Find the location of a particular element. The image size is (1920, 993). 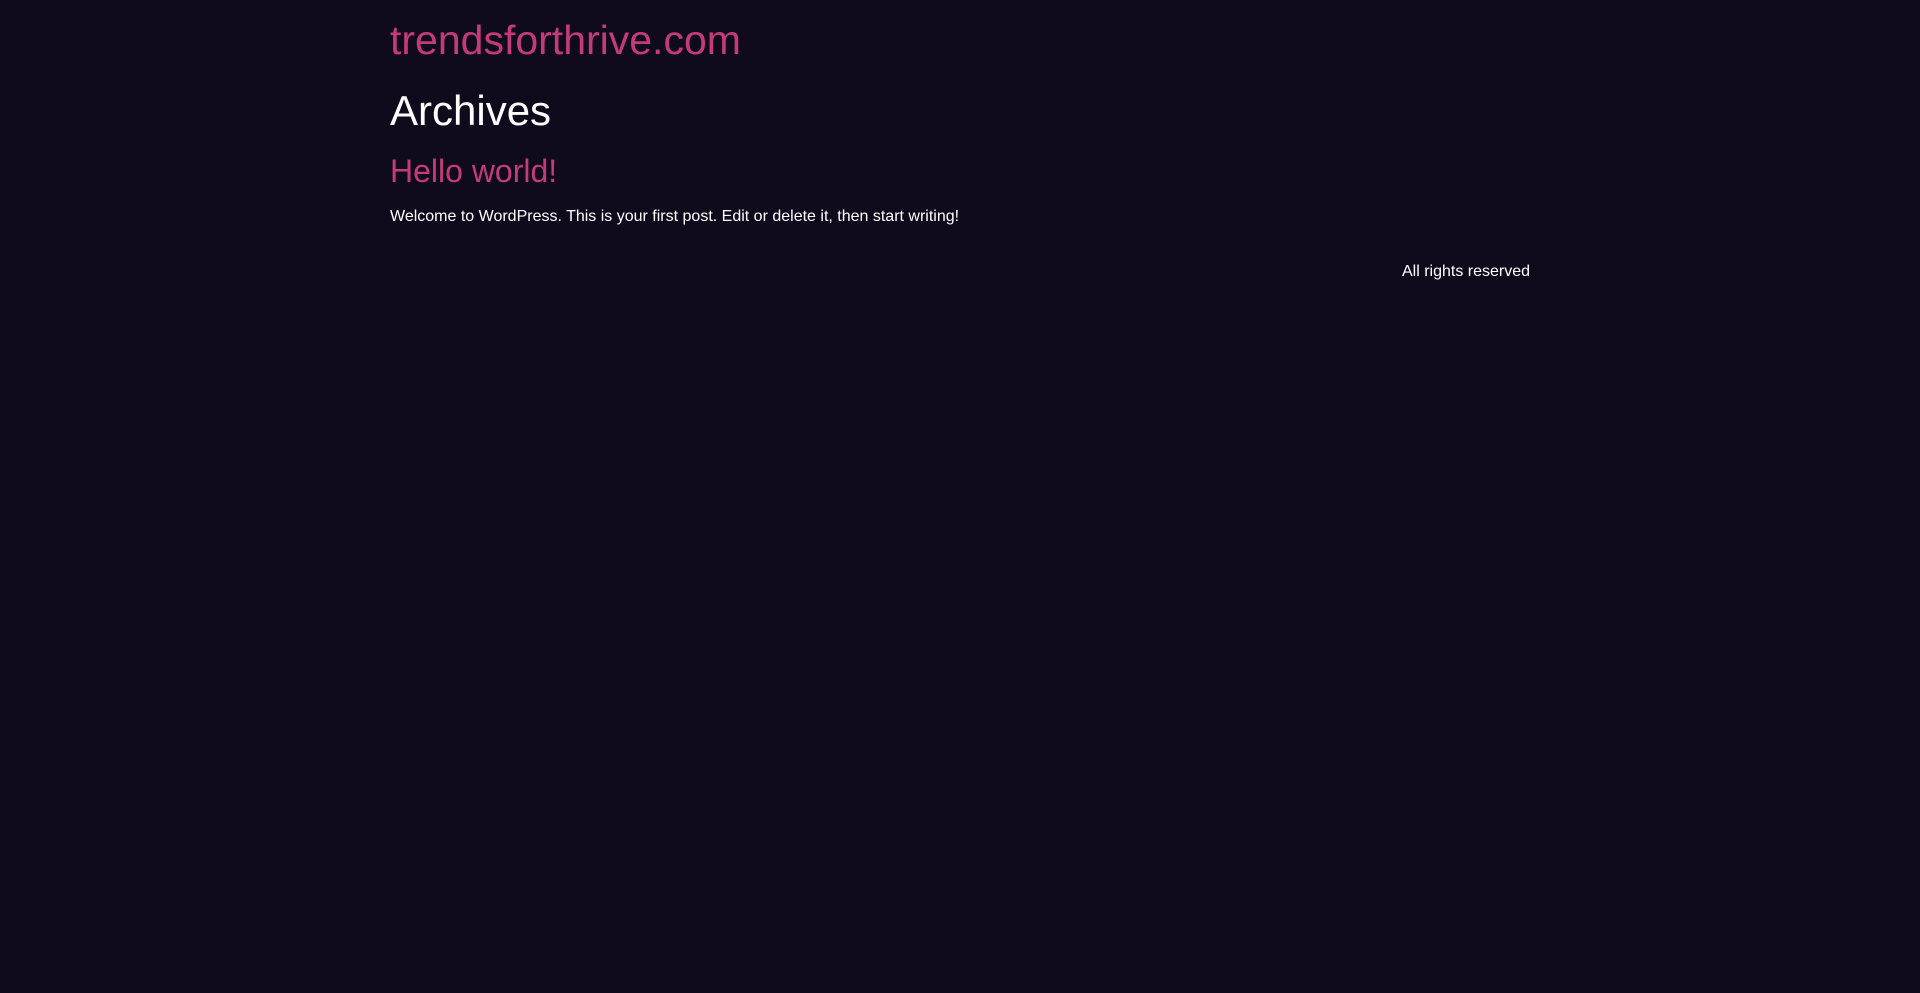

copyright-text: All rights reserved is located at coordinates (1466, 271).